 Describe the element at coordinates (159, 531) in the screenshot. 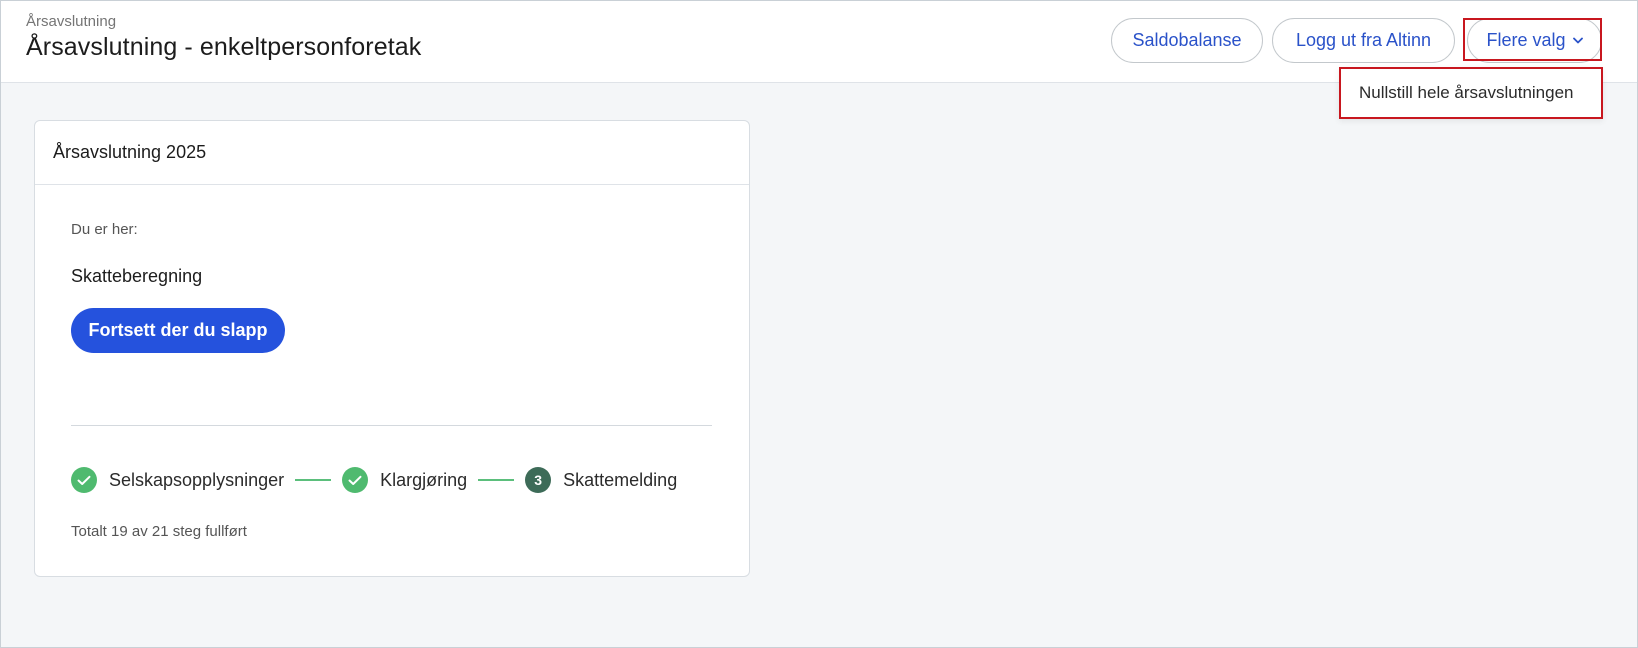

I see `progress-summary: Totalt 19 av 21 steg fullført` at that location.